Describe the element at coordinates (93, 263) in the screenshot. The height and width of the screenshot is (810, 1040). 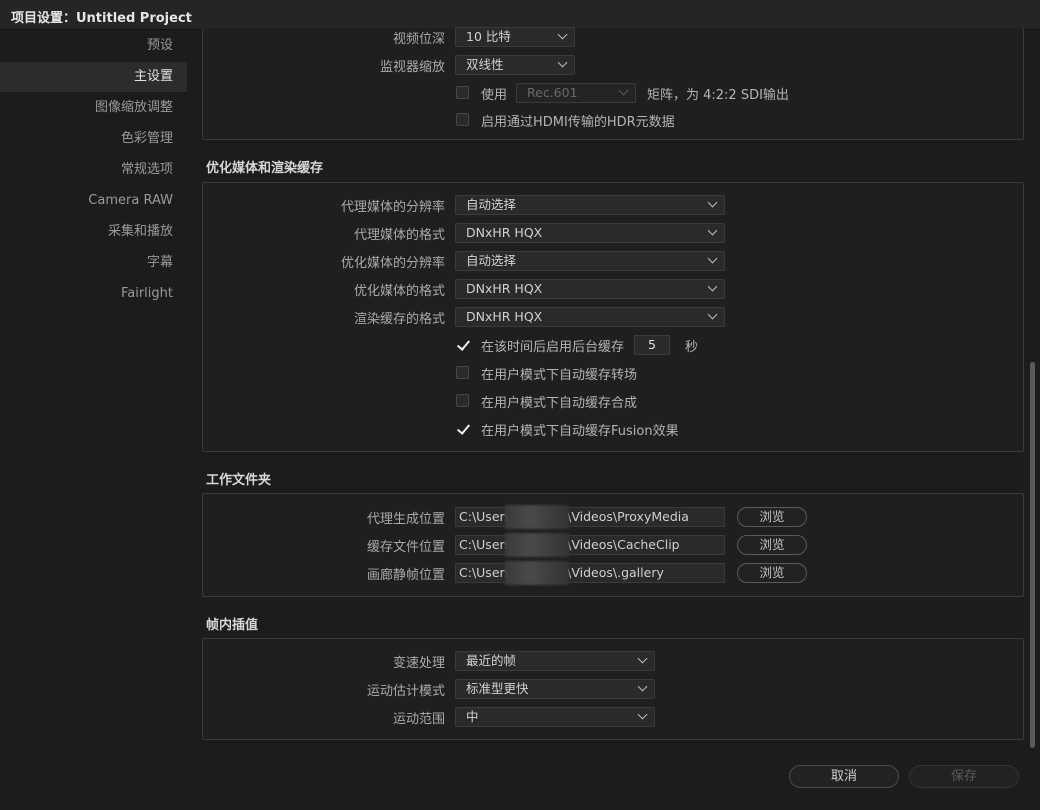
I see `sidebar-item-subtitles: 字幕` at that location.